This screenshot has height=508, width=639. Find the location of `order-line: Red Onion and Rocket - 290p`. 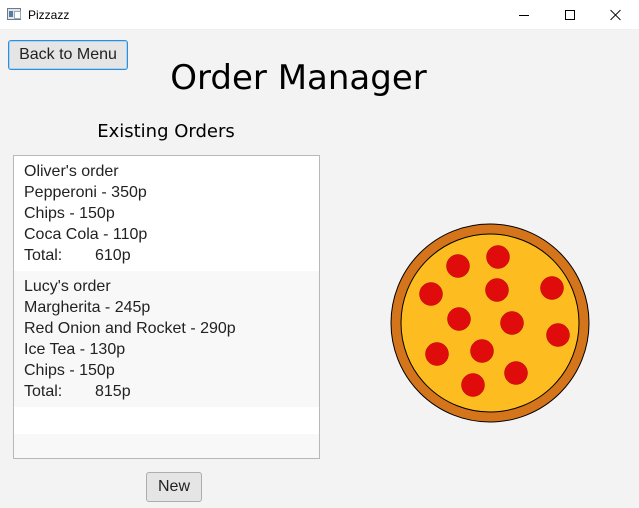

order-line: Red Onion and Rocket - 290p is located at coordinates (130, 328).